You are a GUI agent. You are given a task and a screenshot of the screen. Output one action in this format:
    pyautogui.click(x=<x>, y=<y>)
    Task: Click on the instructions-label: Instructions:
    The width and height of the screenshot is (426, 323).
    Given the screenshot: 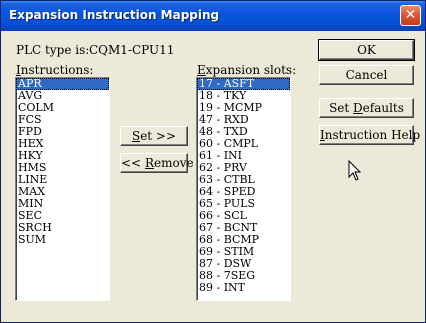 What is the action you would take?
    pyautogui.click(x=55, y=70)
    